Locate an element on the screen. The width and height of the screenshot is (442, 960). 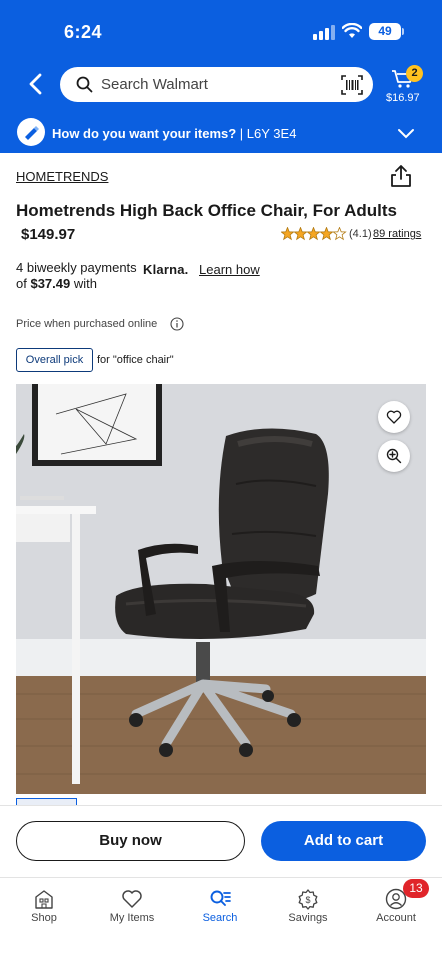
purchase-actions: Buy now Add to cart is located at coordinates (221, 841).